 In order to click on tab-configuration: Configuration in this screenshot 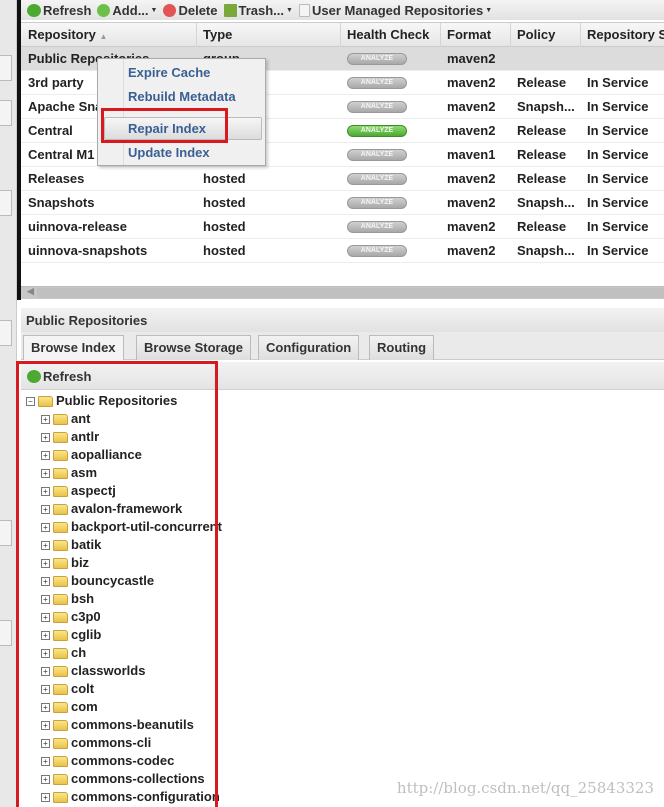, I will do `click(309, 347)`.